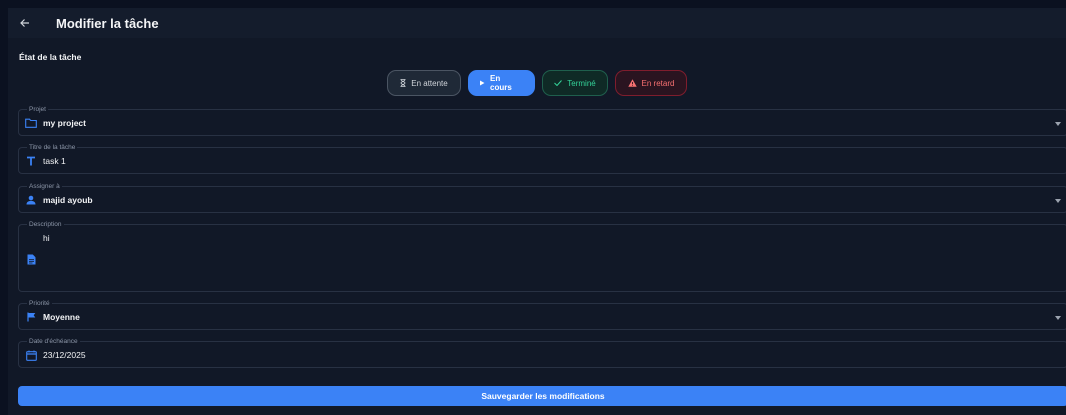 This screenshot has width=1066, height=415. Describe the element at coordinates (31, 200) in the screenshot. I see `person-icon` at that location.